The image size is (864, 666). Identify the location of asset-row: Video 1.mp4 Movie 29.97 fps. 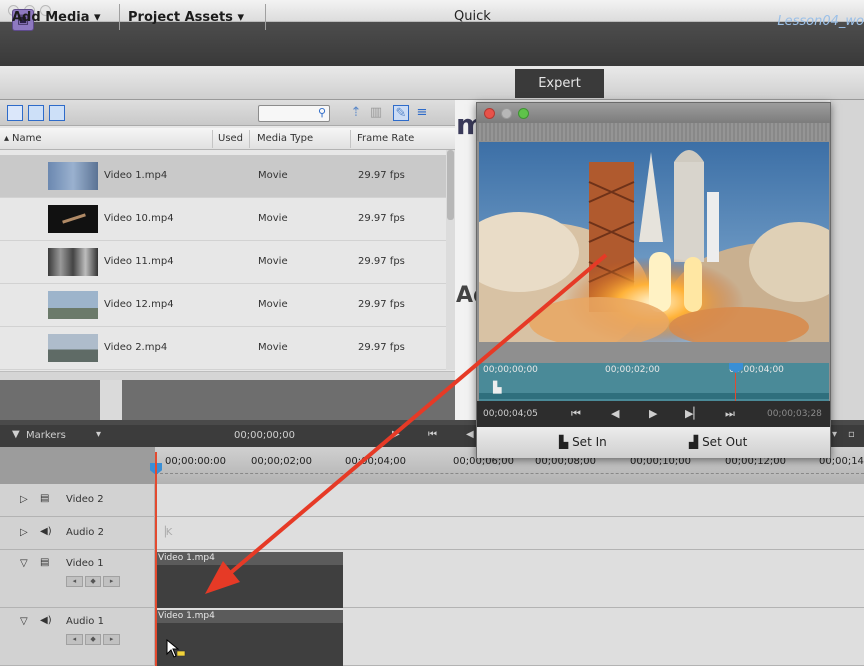
(223, 176).